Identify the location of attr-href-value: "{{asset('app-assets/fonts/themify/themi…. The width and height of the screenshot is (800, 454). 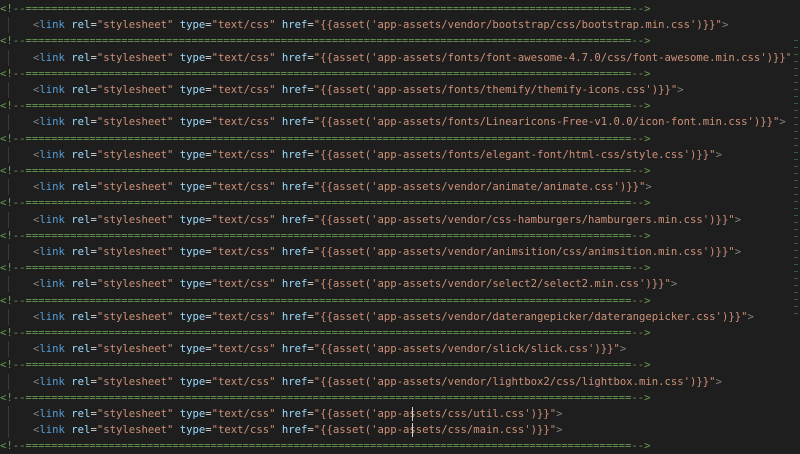
(495, 90).